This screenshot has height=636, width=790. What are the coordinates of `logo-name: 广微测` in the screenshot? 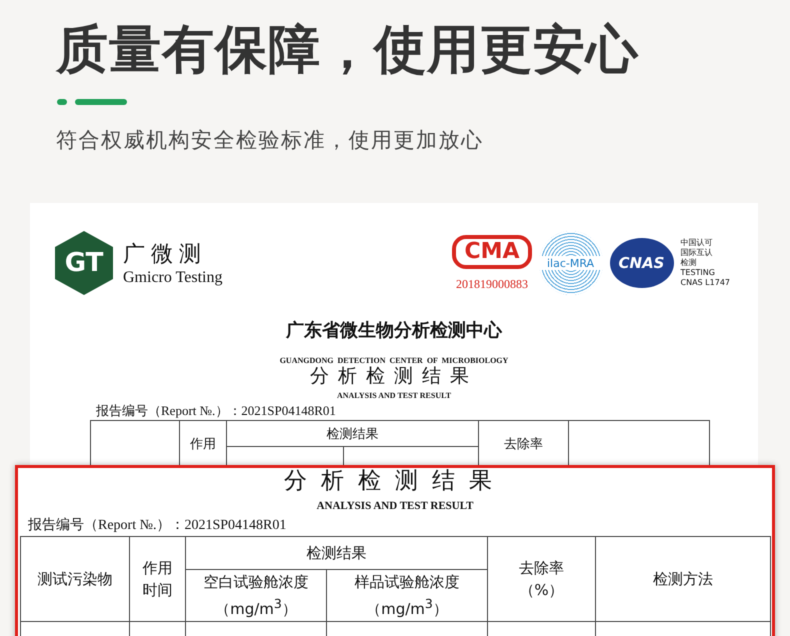 It's located at (165, 255).